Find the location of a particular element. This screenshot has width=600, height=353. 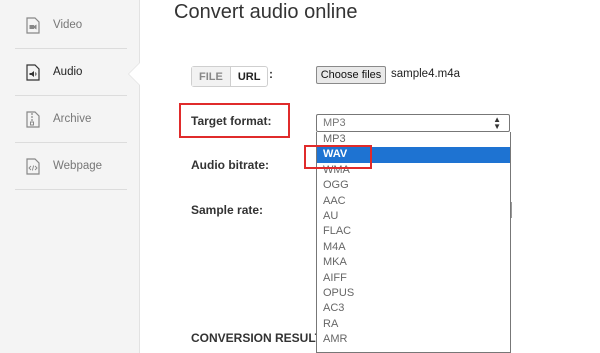

active-pointer is located at coordinates (134, 74).